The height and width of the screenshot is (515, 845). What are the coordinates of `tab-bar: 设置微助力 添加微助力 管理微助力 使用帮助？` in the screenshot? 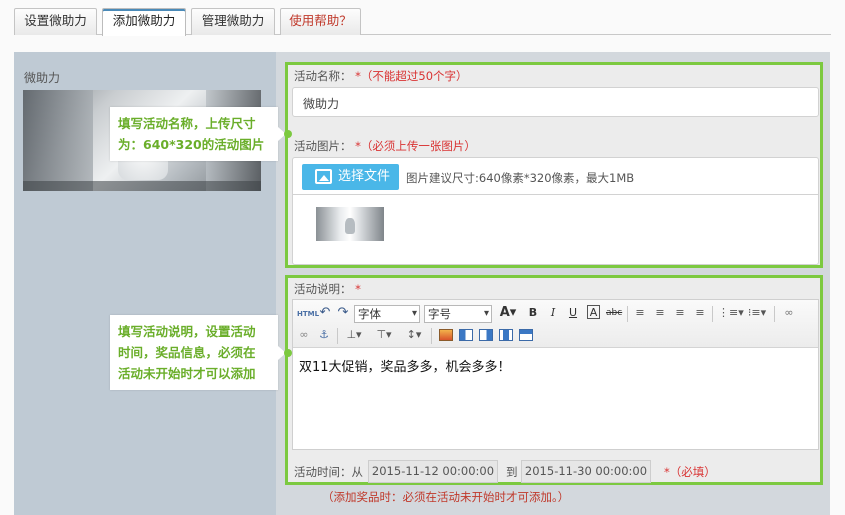 It's located at (422, 22).